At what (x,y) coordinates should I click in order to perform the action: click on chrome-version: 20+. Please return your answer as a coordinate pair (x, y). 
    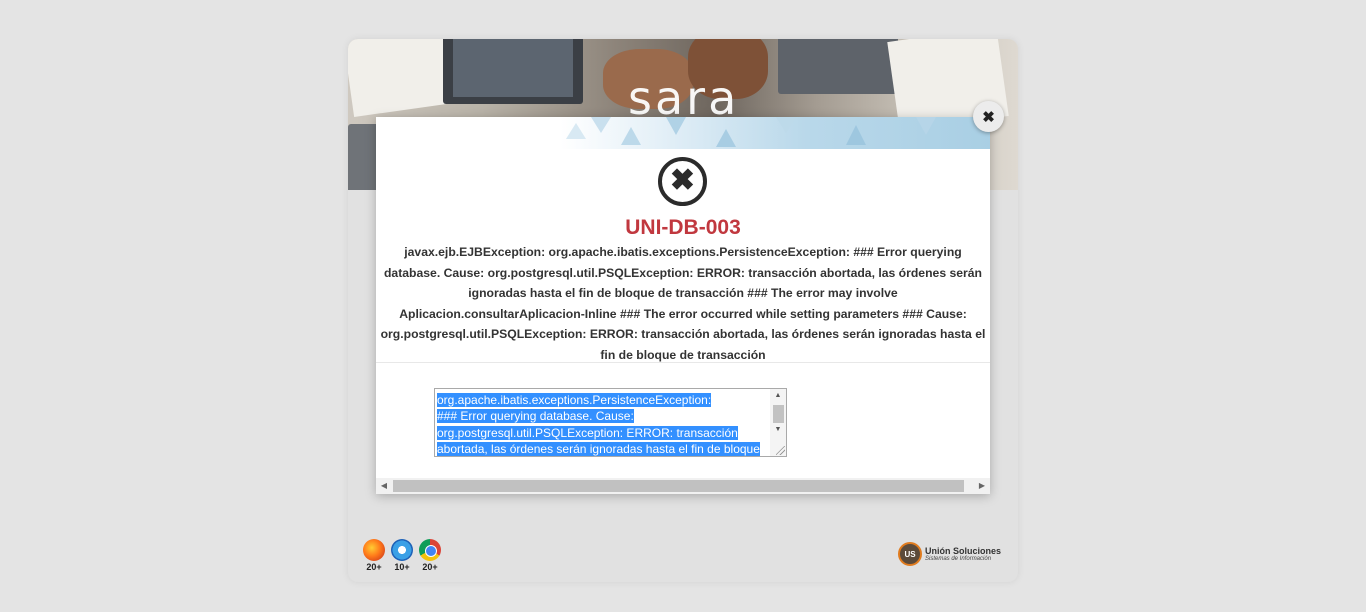
    Looking at the image, I should click on (430, 567).